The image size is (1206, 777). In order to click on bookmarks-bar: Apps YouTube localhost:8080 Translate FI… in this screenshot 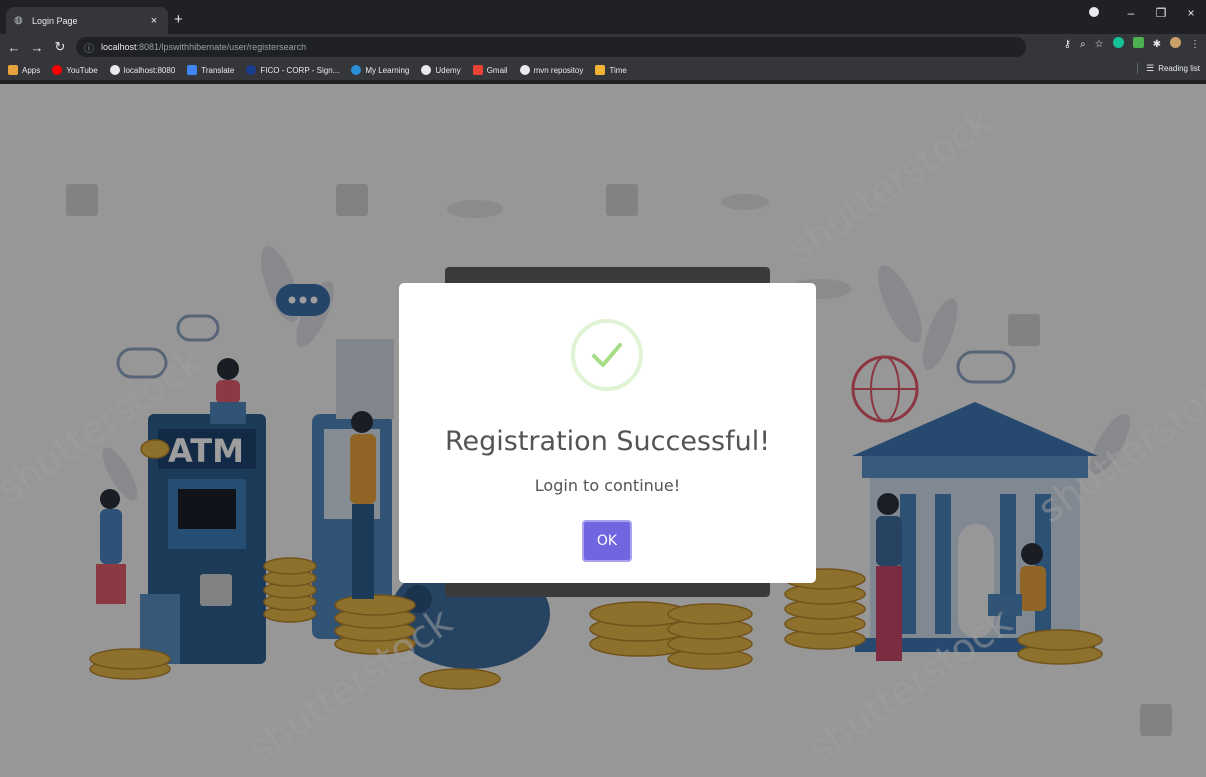, I will do `click(603, 70)`.